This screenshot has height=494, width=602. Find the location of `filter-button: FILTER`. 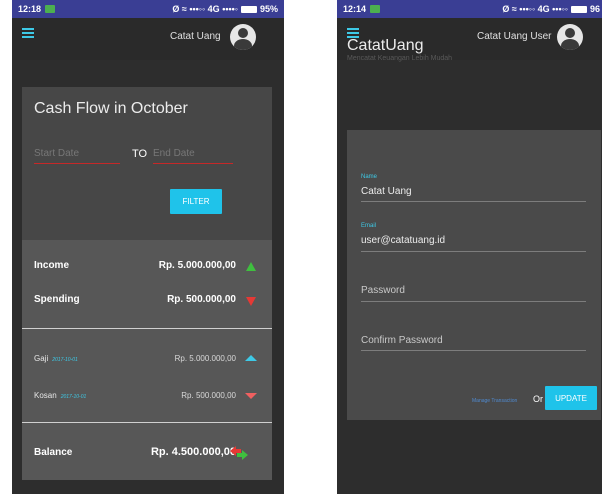

filter-button: FILTER is located at coordinates (196, 201).